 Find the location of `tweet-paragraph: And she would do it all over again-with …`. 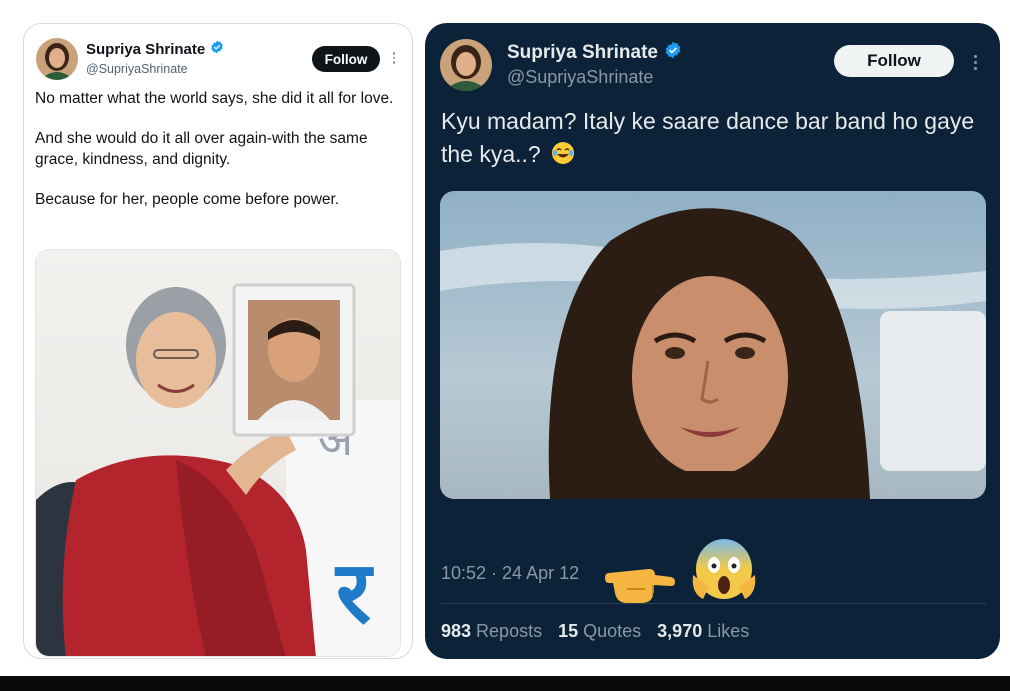

tweet-paragraph: And she would do it all over again-with … is located at coordinates (201, 149).